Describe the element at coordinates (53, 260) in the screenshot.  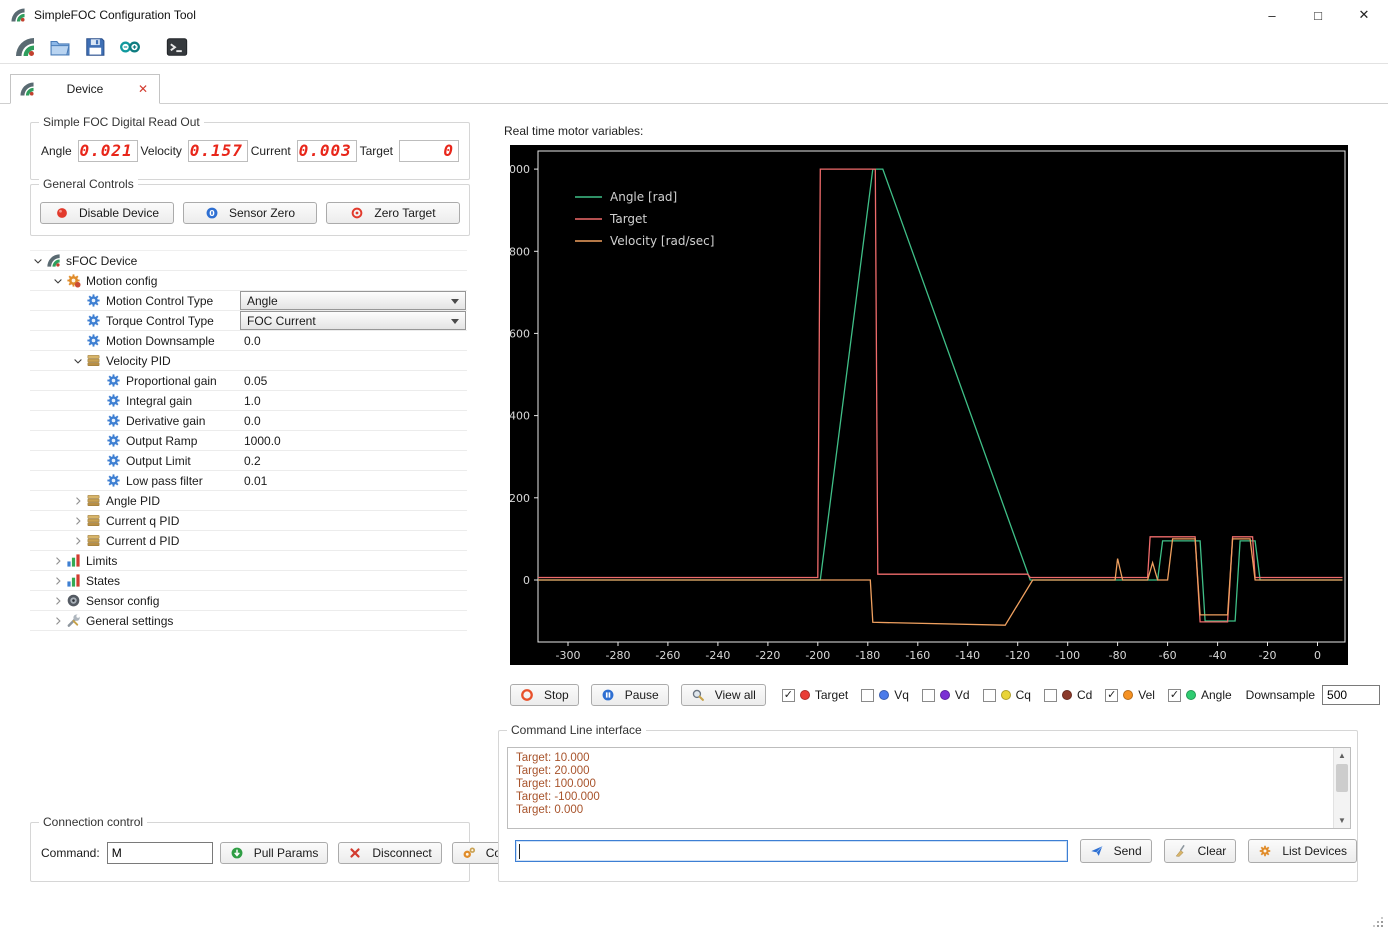
I see `device-icon` at that location.